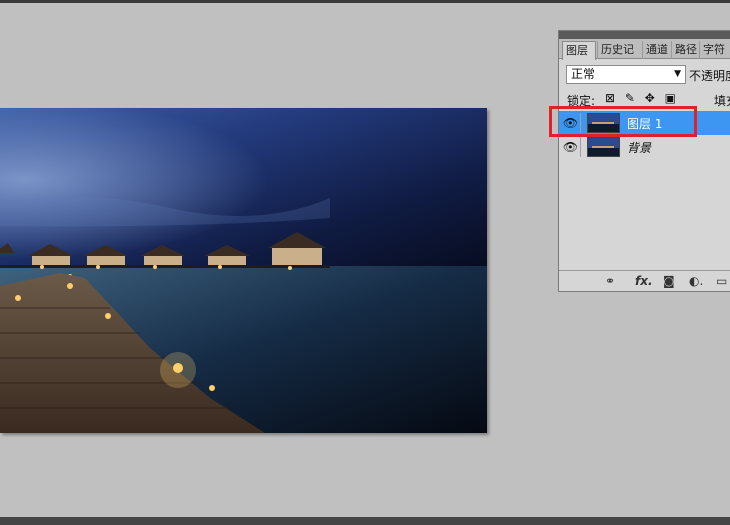 Image resolution: width=730 pixels, height=525 pixels. I want to click on blend-mode-select: 正常 ▼, so click(626, 74).